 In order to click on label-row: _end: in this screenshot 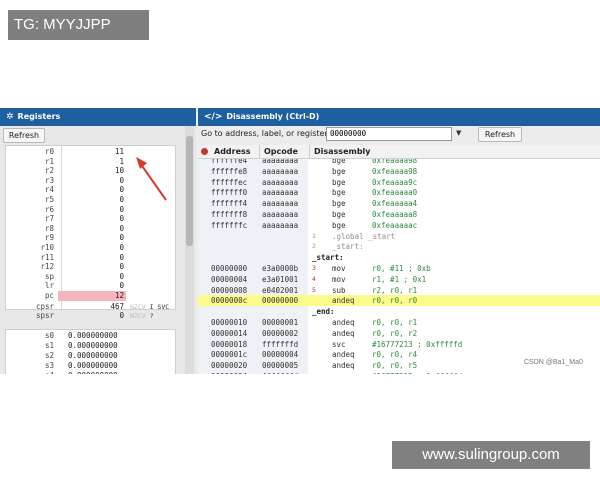, I will do `click(399, 311)`.